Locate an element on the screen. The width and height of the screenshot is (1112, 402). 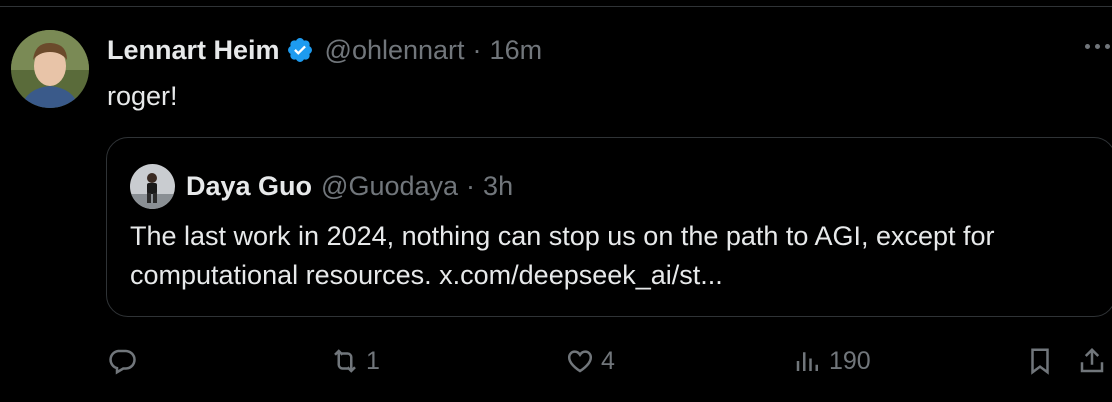
views-count: 190 is located at coordinates (850, 360).